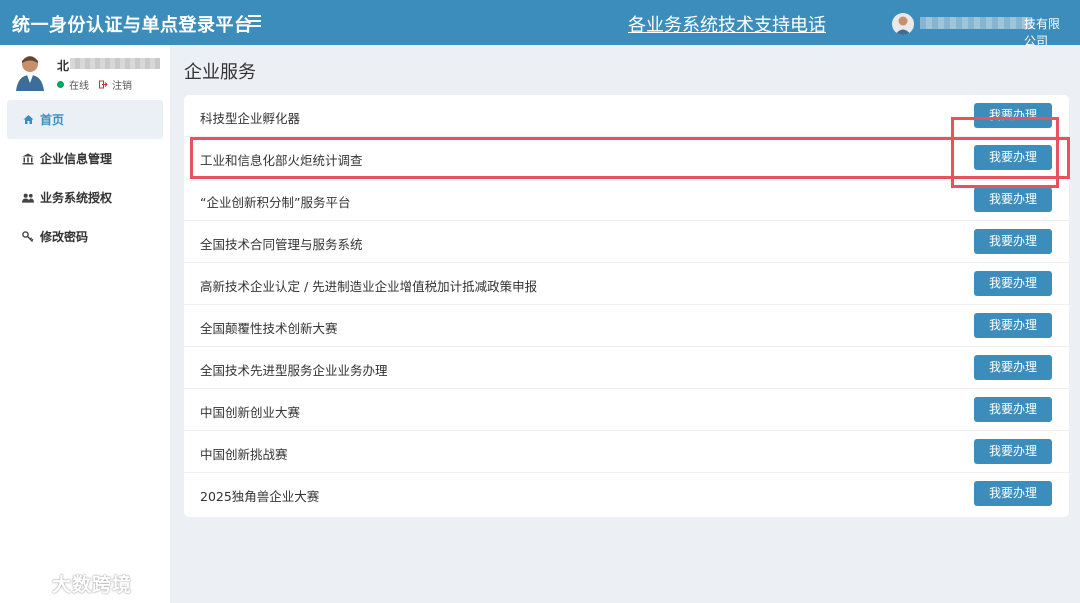 The height and width of the screenshot is (603, 1080). Describe the element at coordinates (60, 84) in the screenshot. I see `online-status-icon` at that location.